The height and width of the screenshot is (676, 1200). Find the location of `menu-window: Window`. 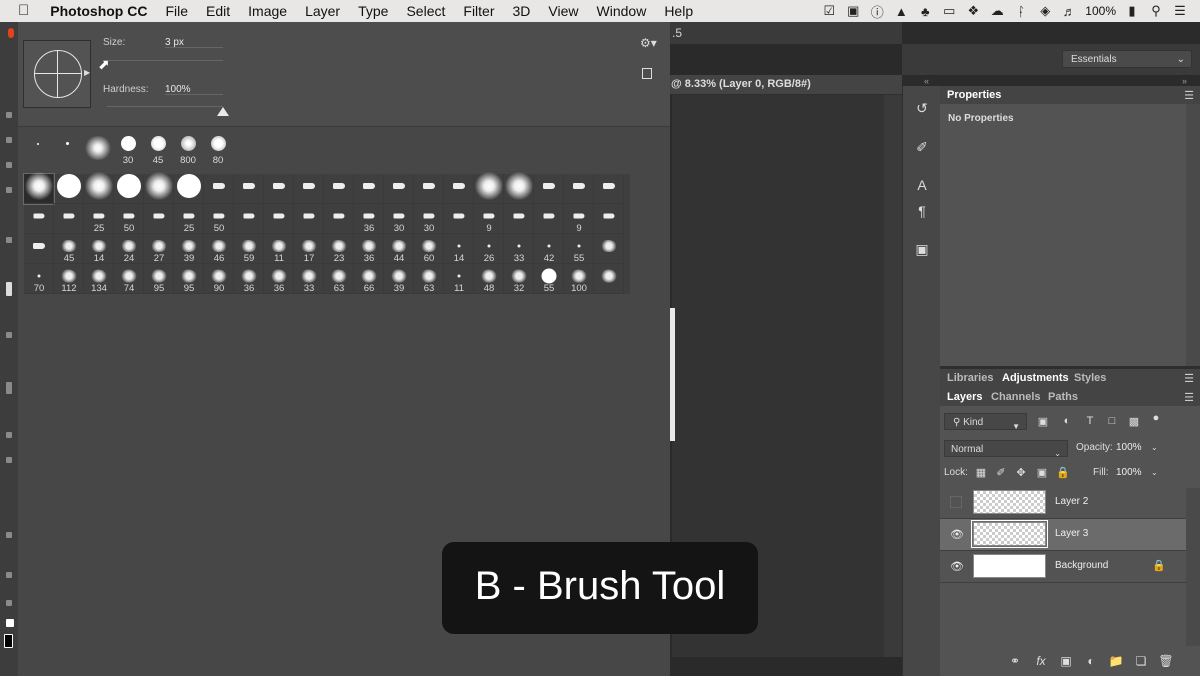

menu-window: Window is located at coordinates (622, 11).